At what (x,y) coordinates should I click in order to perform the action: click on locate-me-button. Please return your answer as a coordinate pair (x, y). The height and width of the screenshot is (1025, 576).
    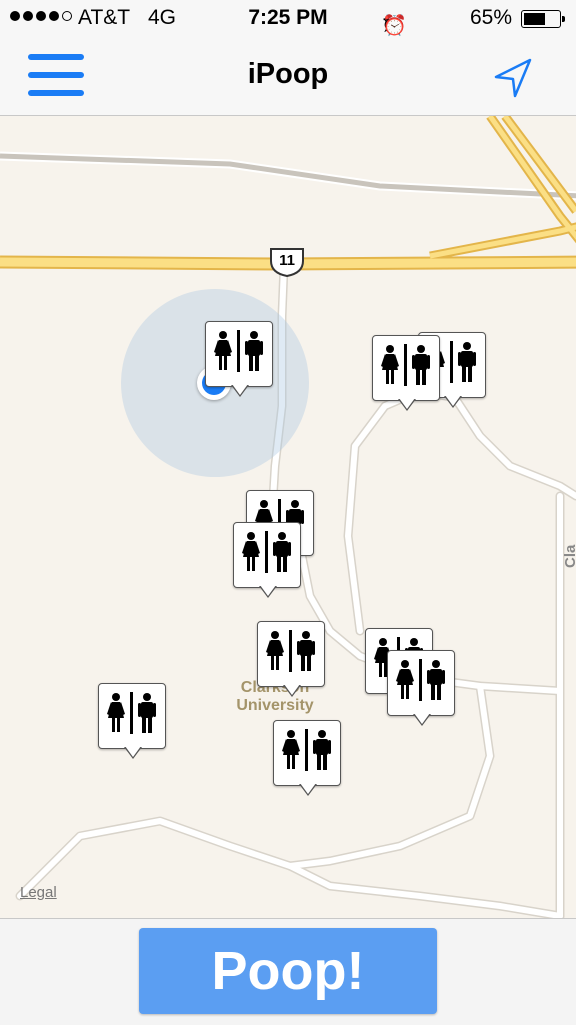
    Looking at the image, I should click on (514, 78).